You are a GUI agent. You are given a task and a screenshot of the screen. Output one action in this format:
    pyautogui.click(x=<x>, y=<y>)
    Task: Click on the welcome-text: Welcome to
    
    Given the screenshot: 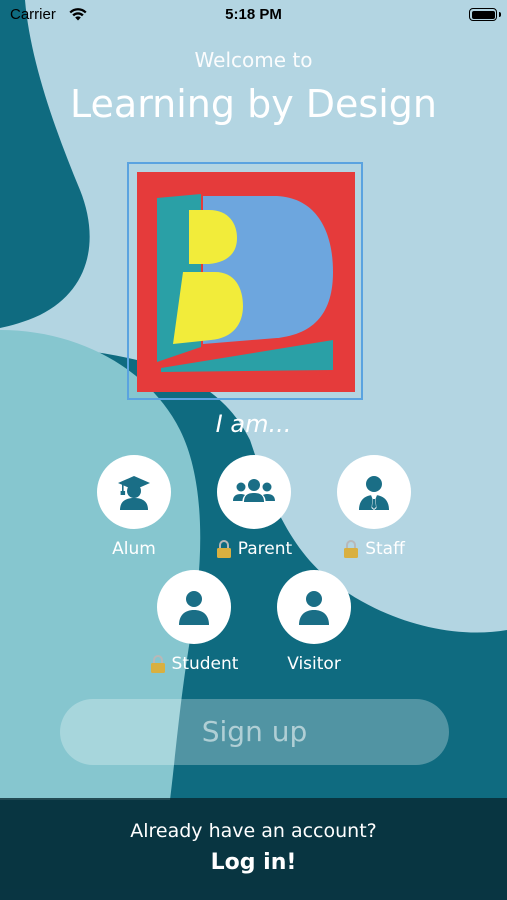 What is the action you would take?
    pyautogui.click(x=253, y=60)
    